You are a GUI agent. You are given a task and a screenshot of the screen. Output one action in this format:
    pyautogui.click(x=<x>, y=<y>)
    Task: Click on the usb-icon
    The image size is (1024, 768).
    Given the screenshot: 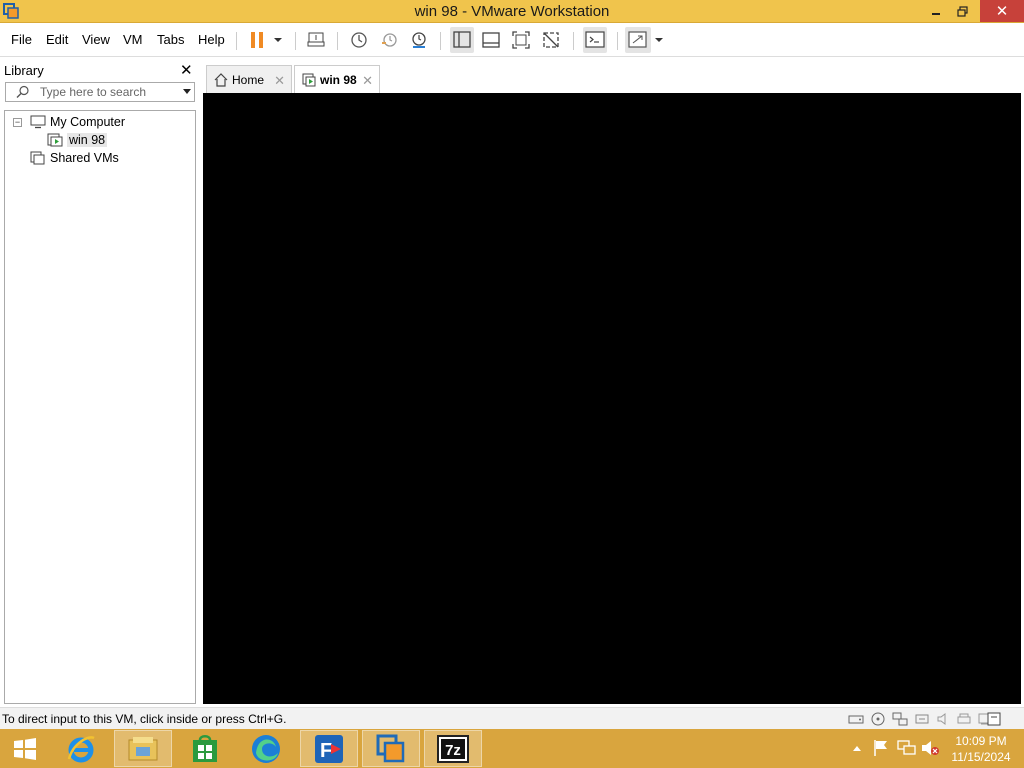 What is the action you would take?
    pyautogui.click(x=922, y=719)
    